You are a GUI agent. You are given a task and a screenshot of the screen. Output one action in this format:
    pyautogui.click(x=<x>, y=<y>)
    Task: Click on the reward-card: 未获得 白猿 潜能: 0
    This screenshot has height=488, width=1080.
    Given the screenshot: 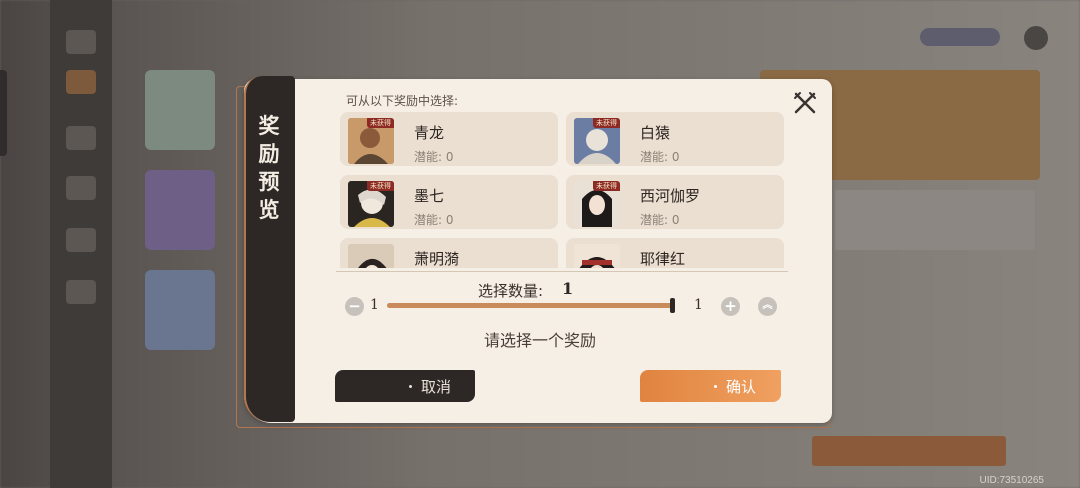 What is the action you would take?
    pyautogui.click(x=675, y=139)
    